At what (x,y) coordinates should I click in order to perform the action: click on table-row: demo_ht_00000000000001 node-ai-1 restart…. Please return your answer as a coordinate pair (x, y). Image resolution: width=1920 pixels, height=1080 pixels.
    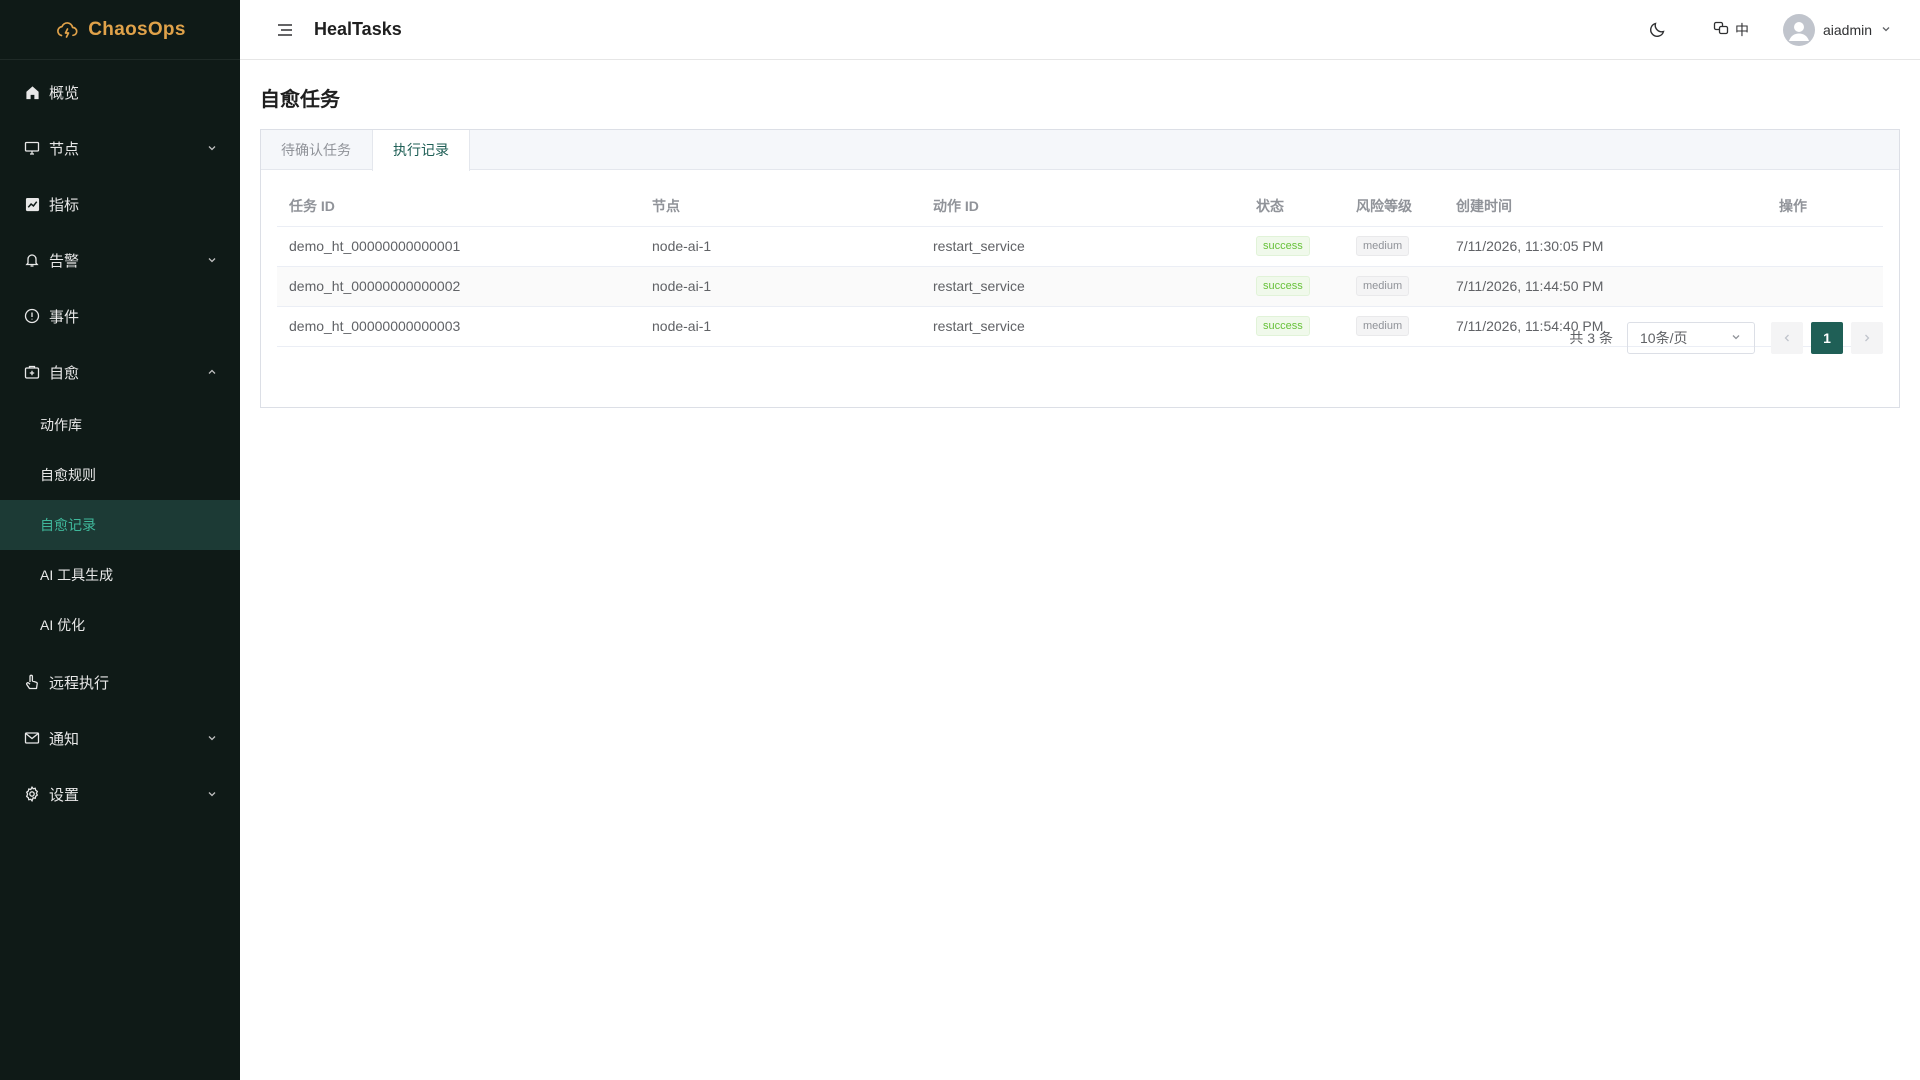
    Looking at the image, I should click on (1080, 246).